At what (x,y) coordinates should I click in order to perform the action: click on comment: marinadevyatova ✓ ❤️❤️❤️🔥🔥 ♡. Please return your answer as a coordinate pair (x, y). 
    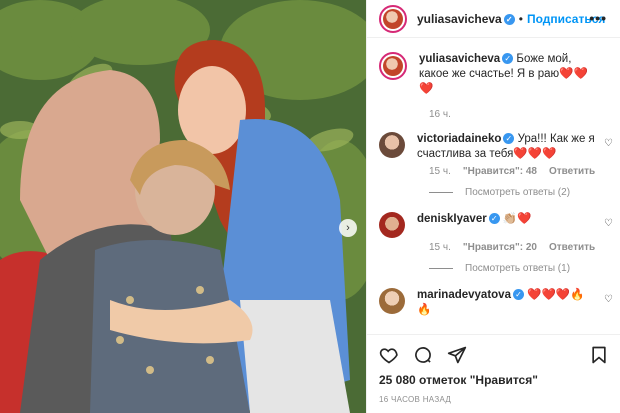
    Looking at the image, I should click on (493, 303).